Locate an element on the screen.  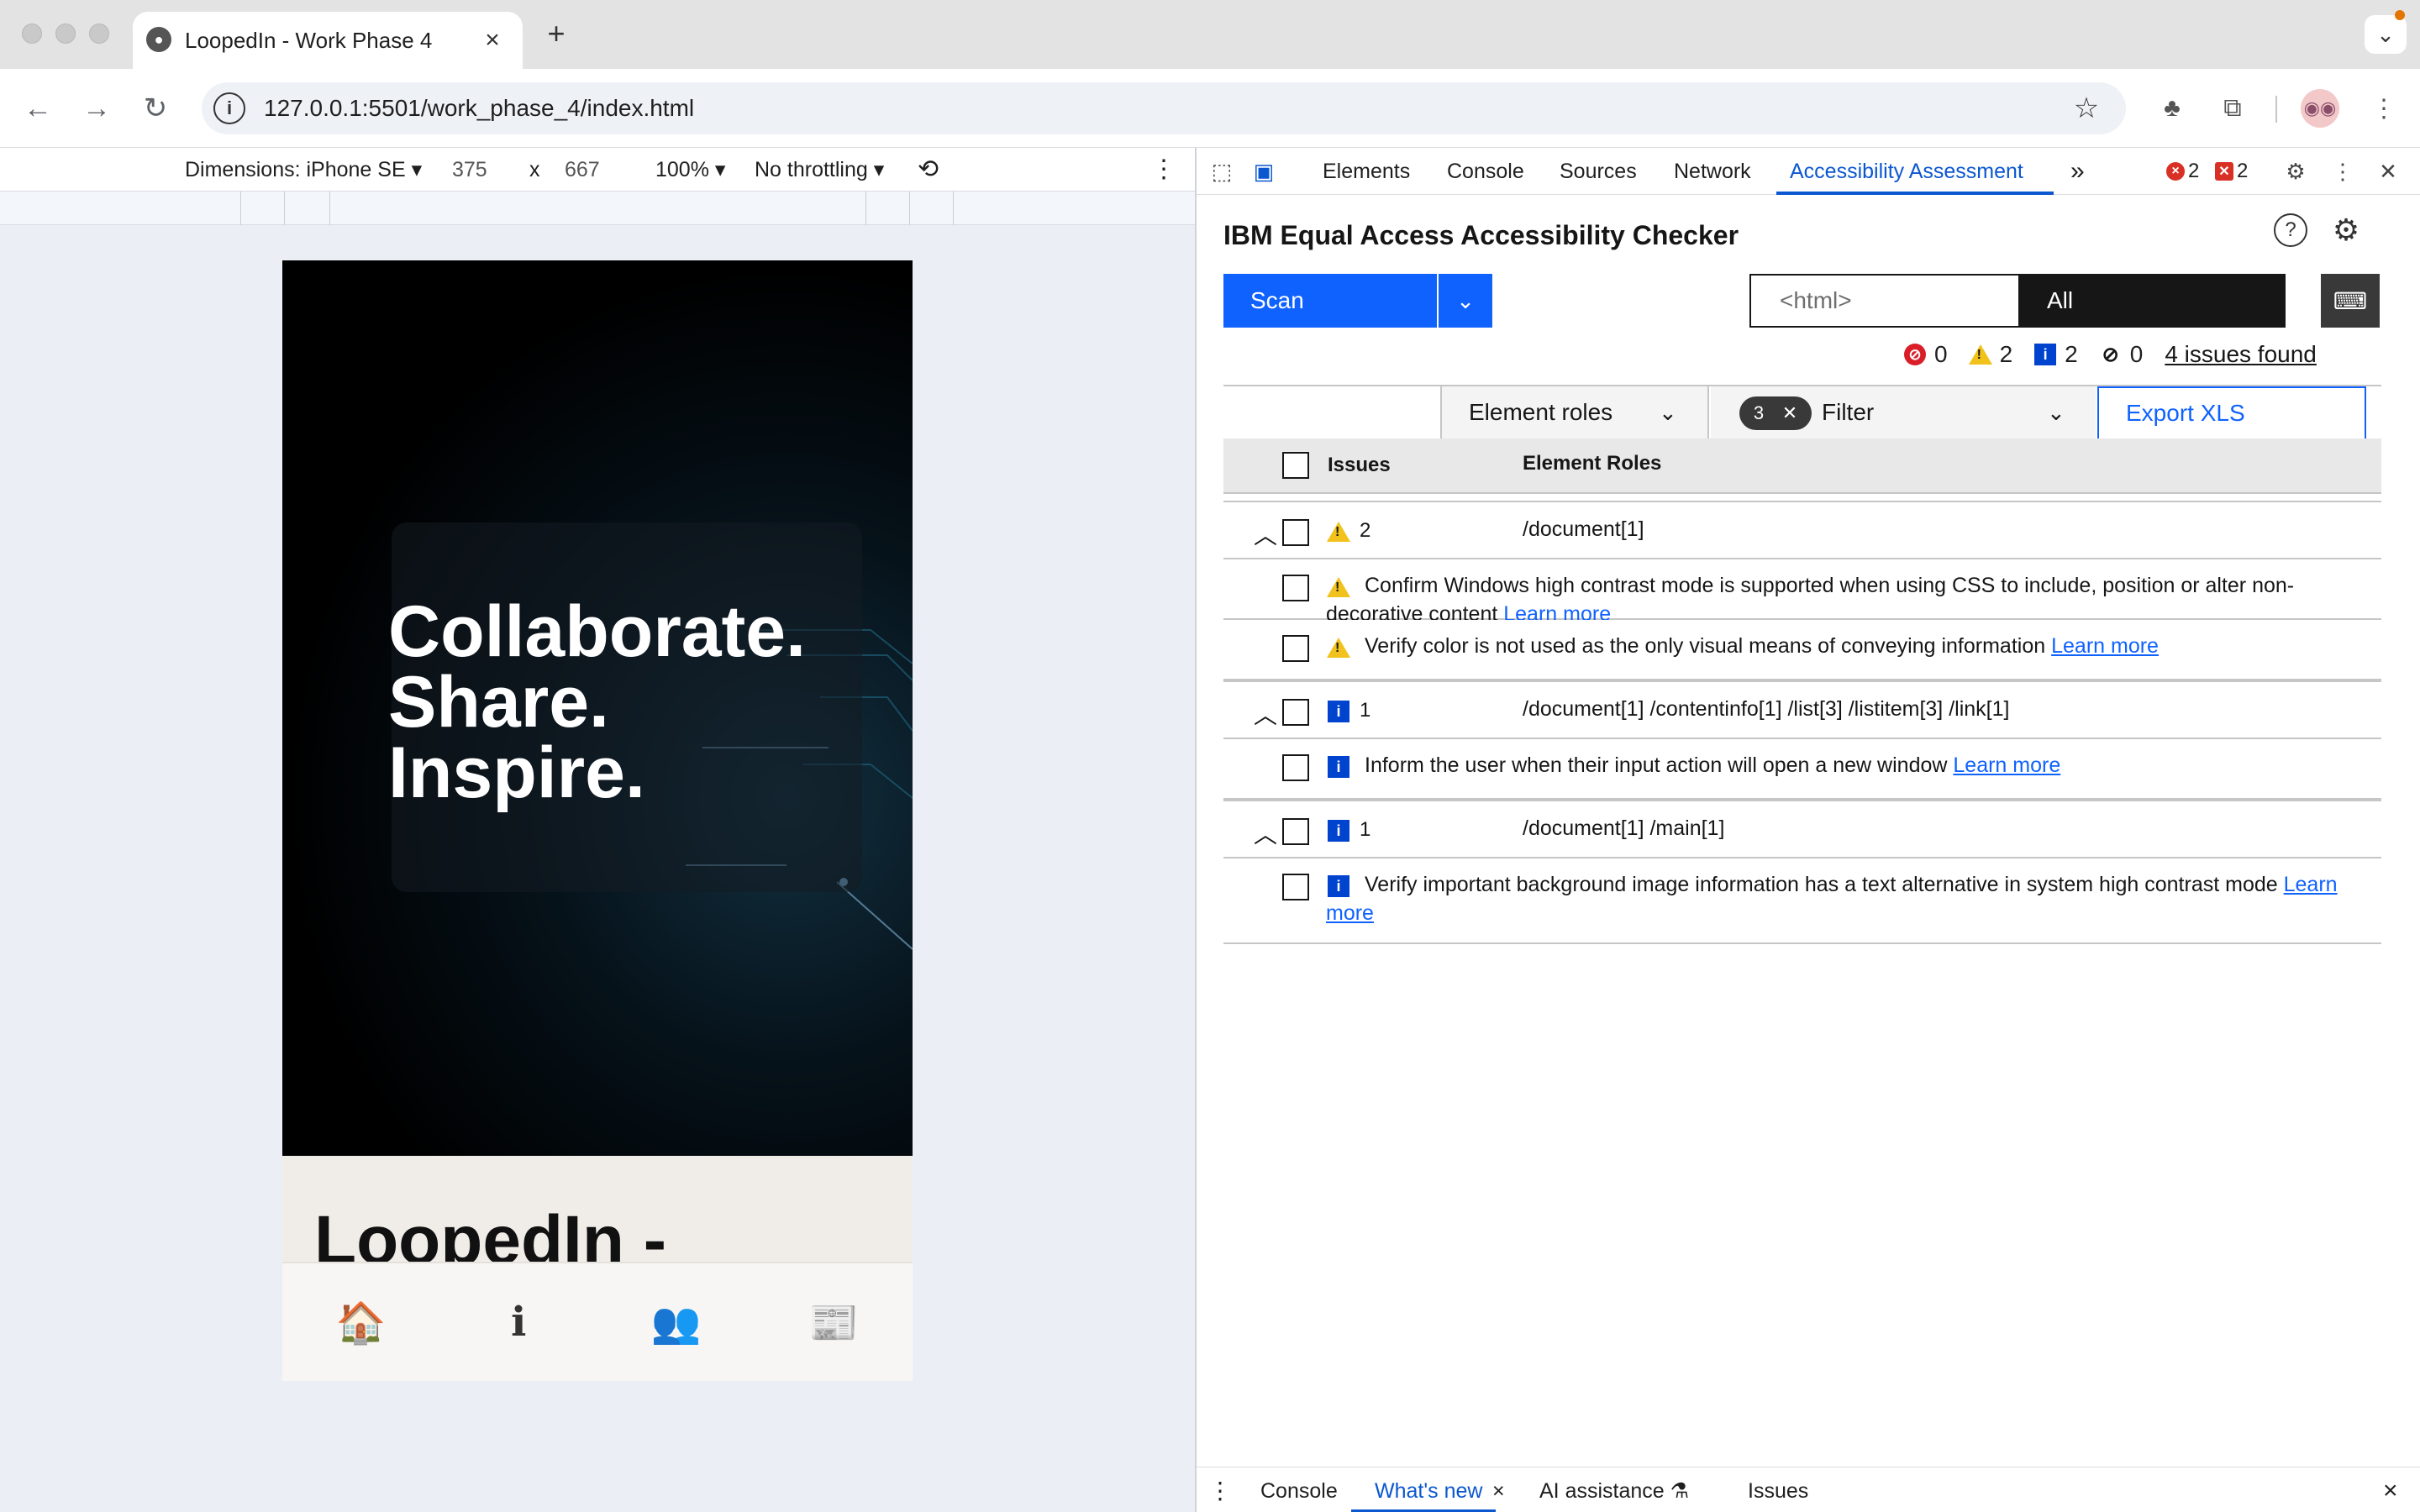
drawer-tab-ai-assistance: AI assistance ⚗ is located at coordinates (1614, 1491).